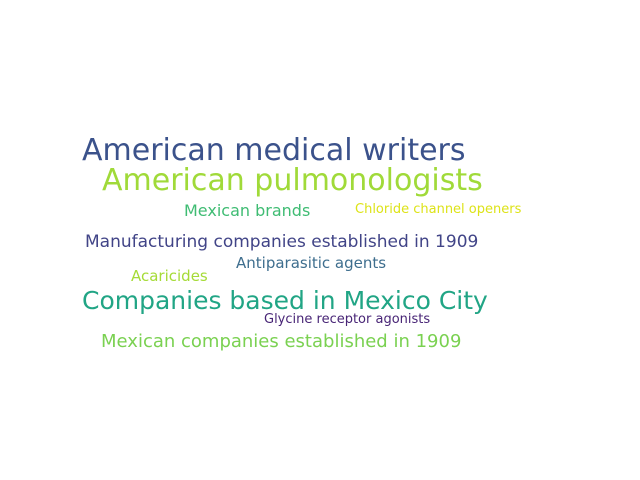  I want to click on word-companies-based-in-mexico-city: Companies based in Mexico City, so click(285, 300).